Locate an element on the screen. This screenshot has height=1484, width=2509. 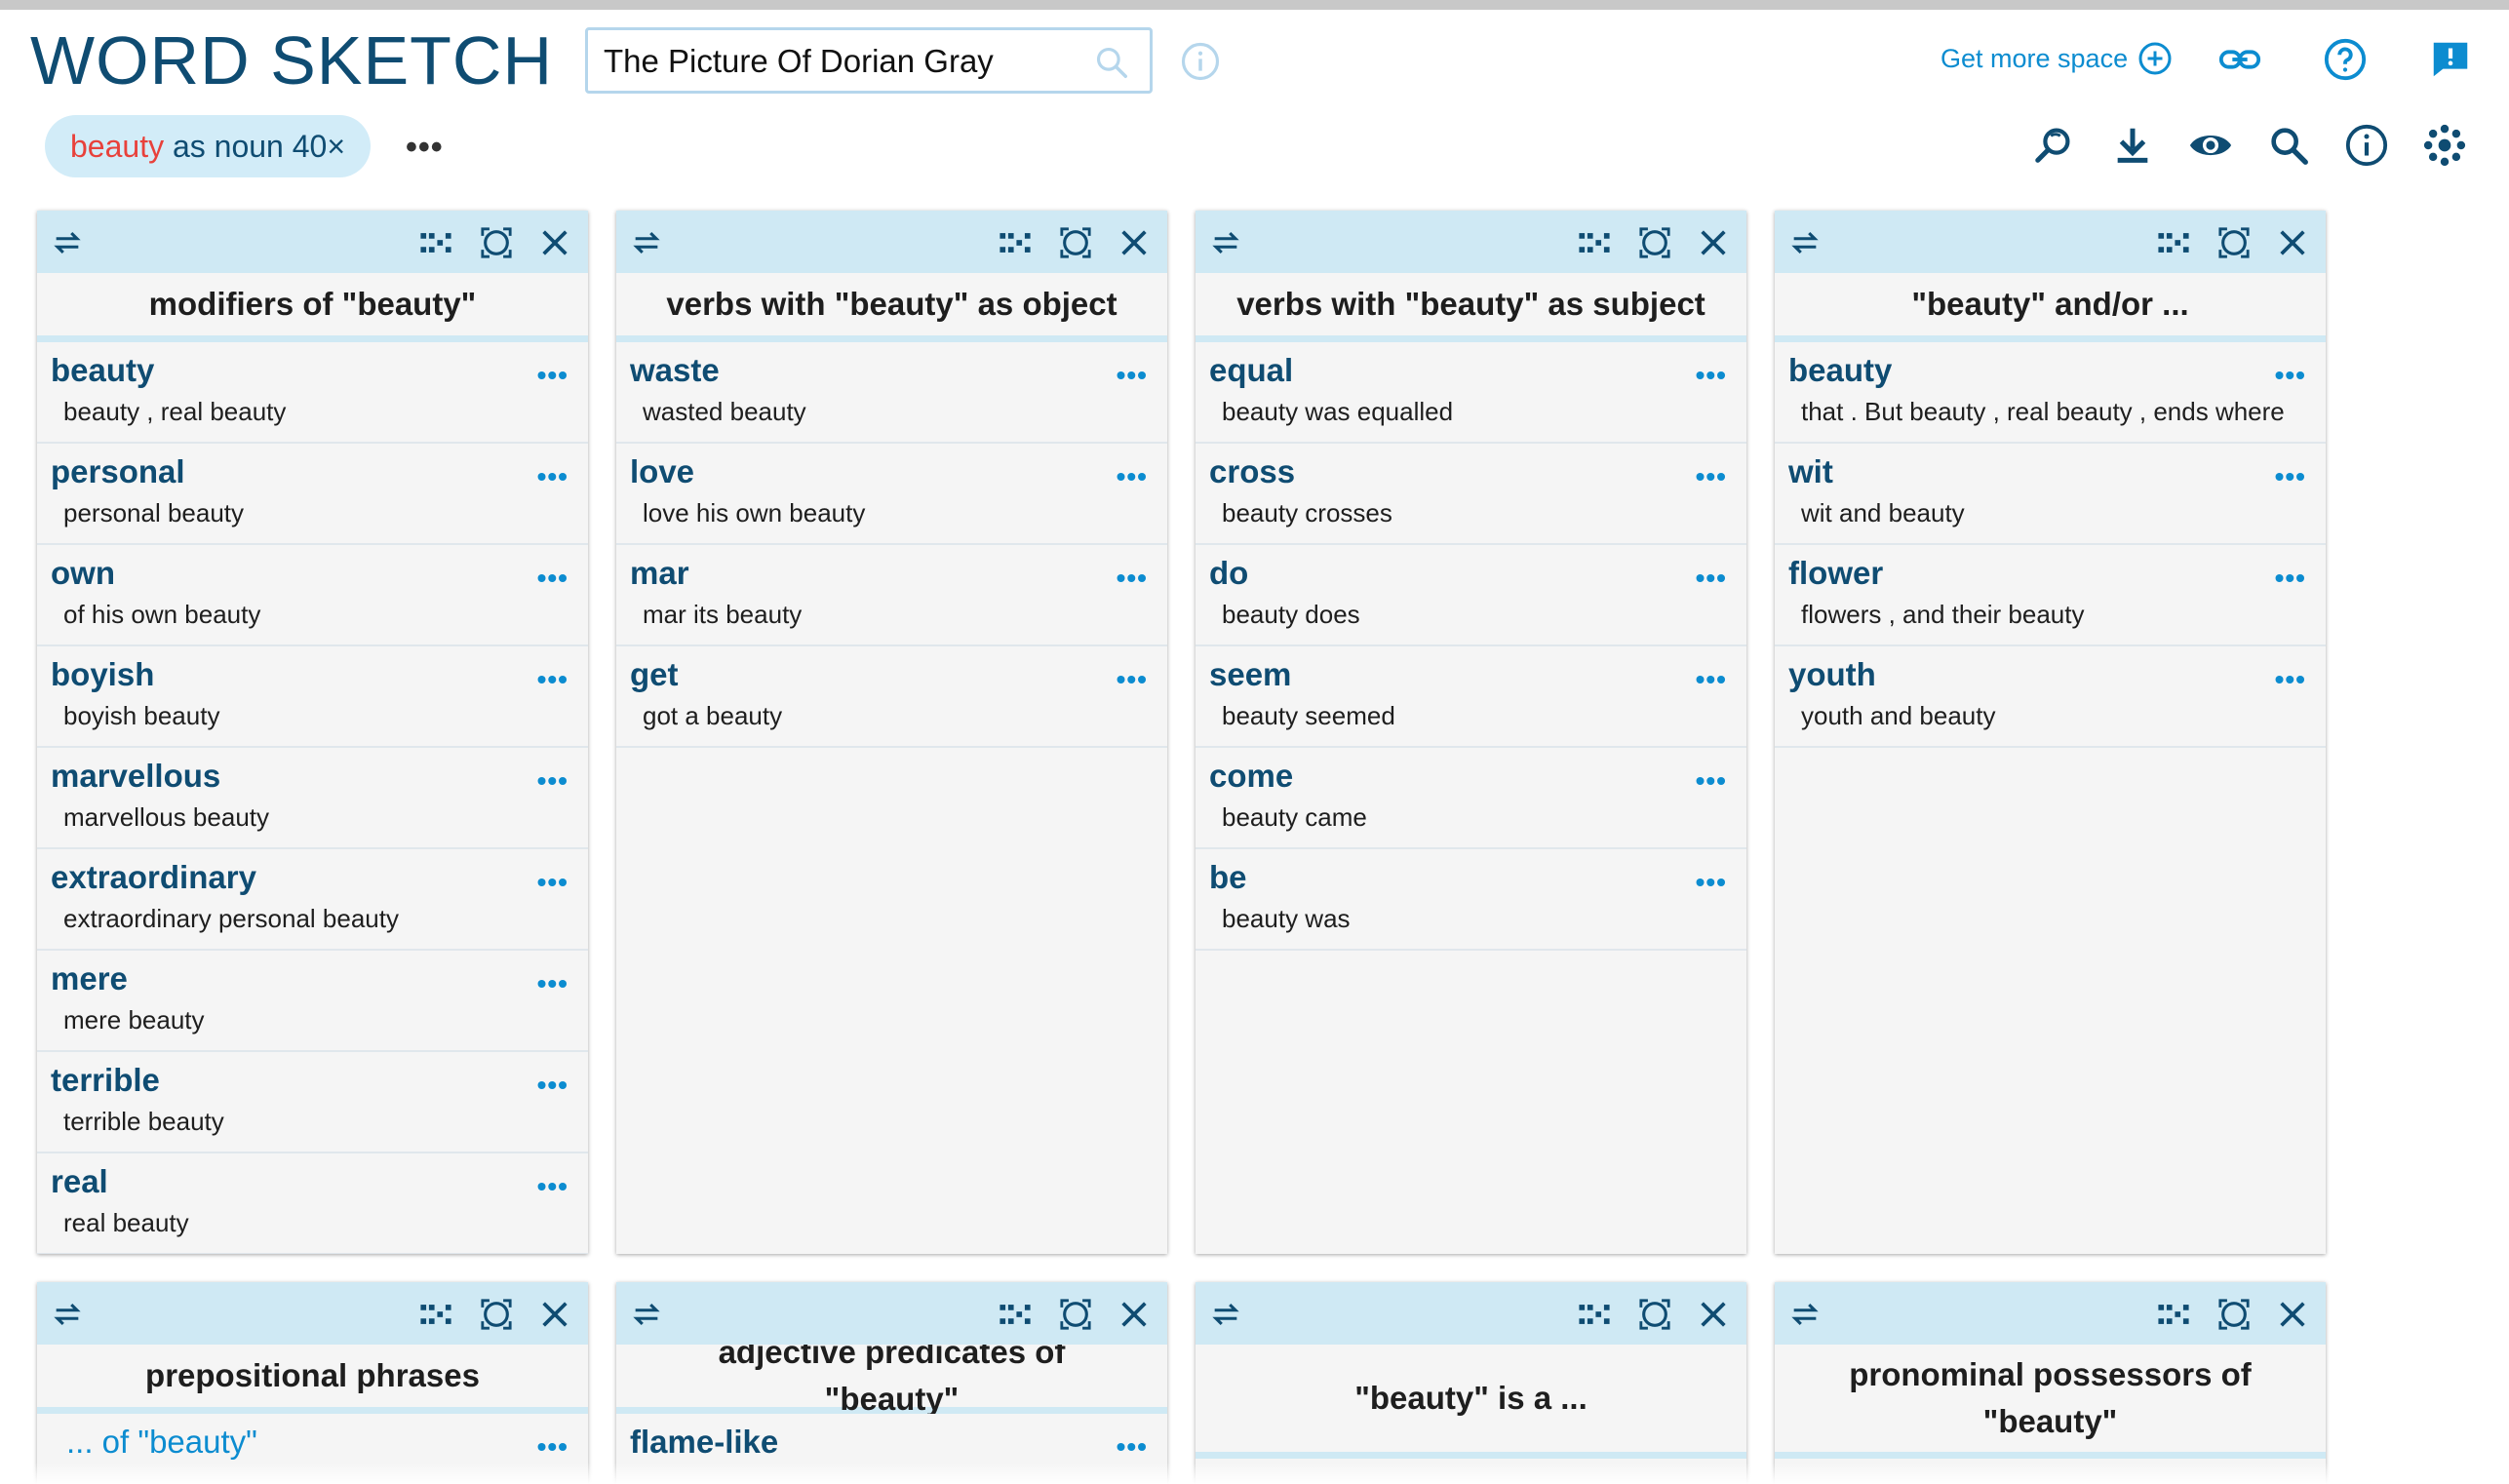
collocate-word: flower is located at coordinates (1835, 573).